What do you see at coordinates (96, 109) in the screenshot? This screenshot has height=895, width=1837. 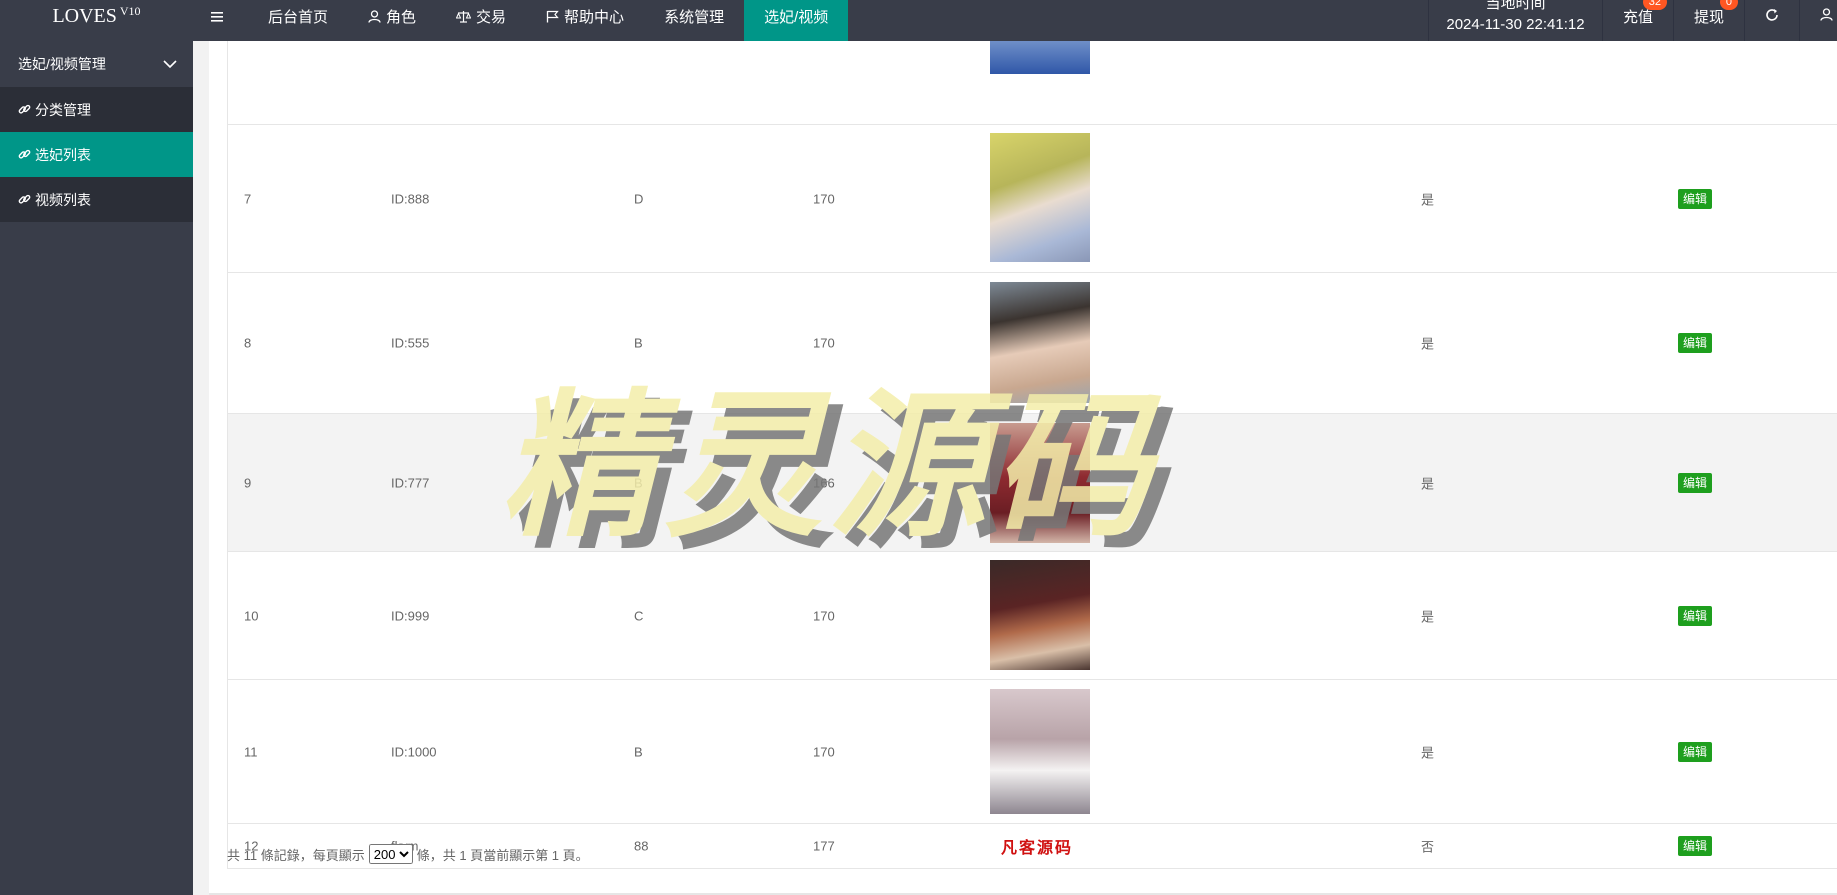 I see `sidebar-item-category: 分类管理` at bounding box center [96, 109].